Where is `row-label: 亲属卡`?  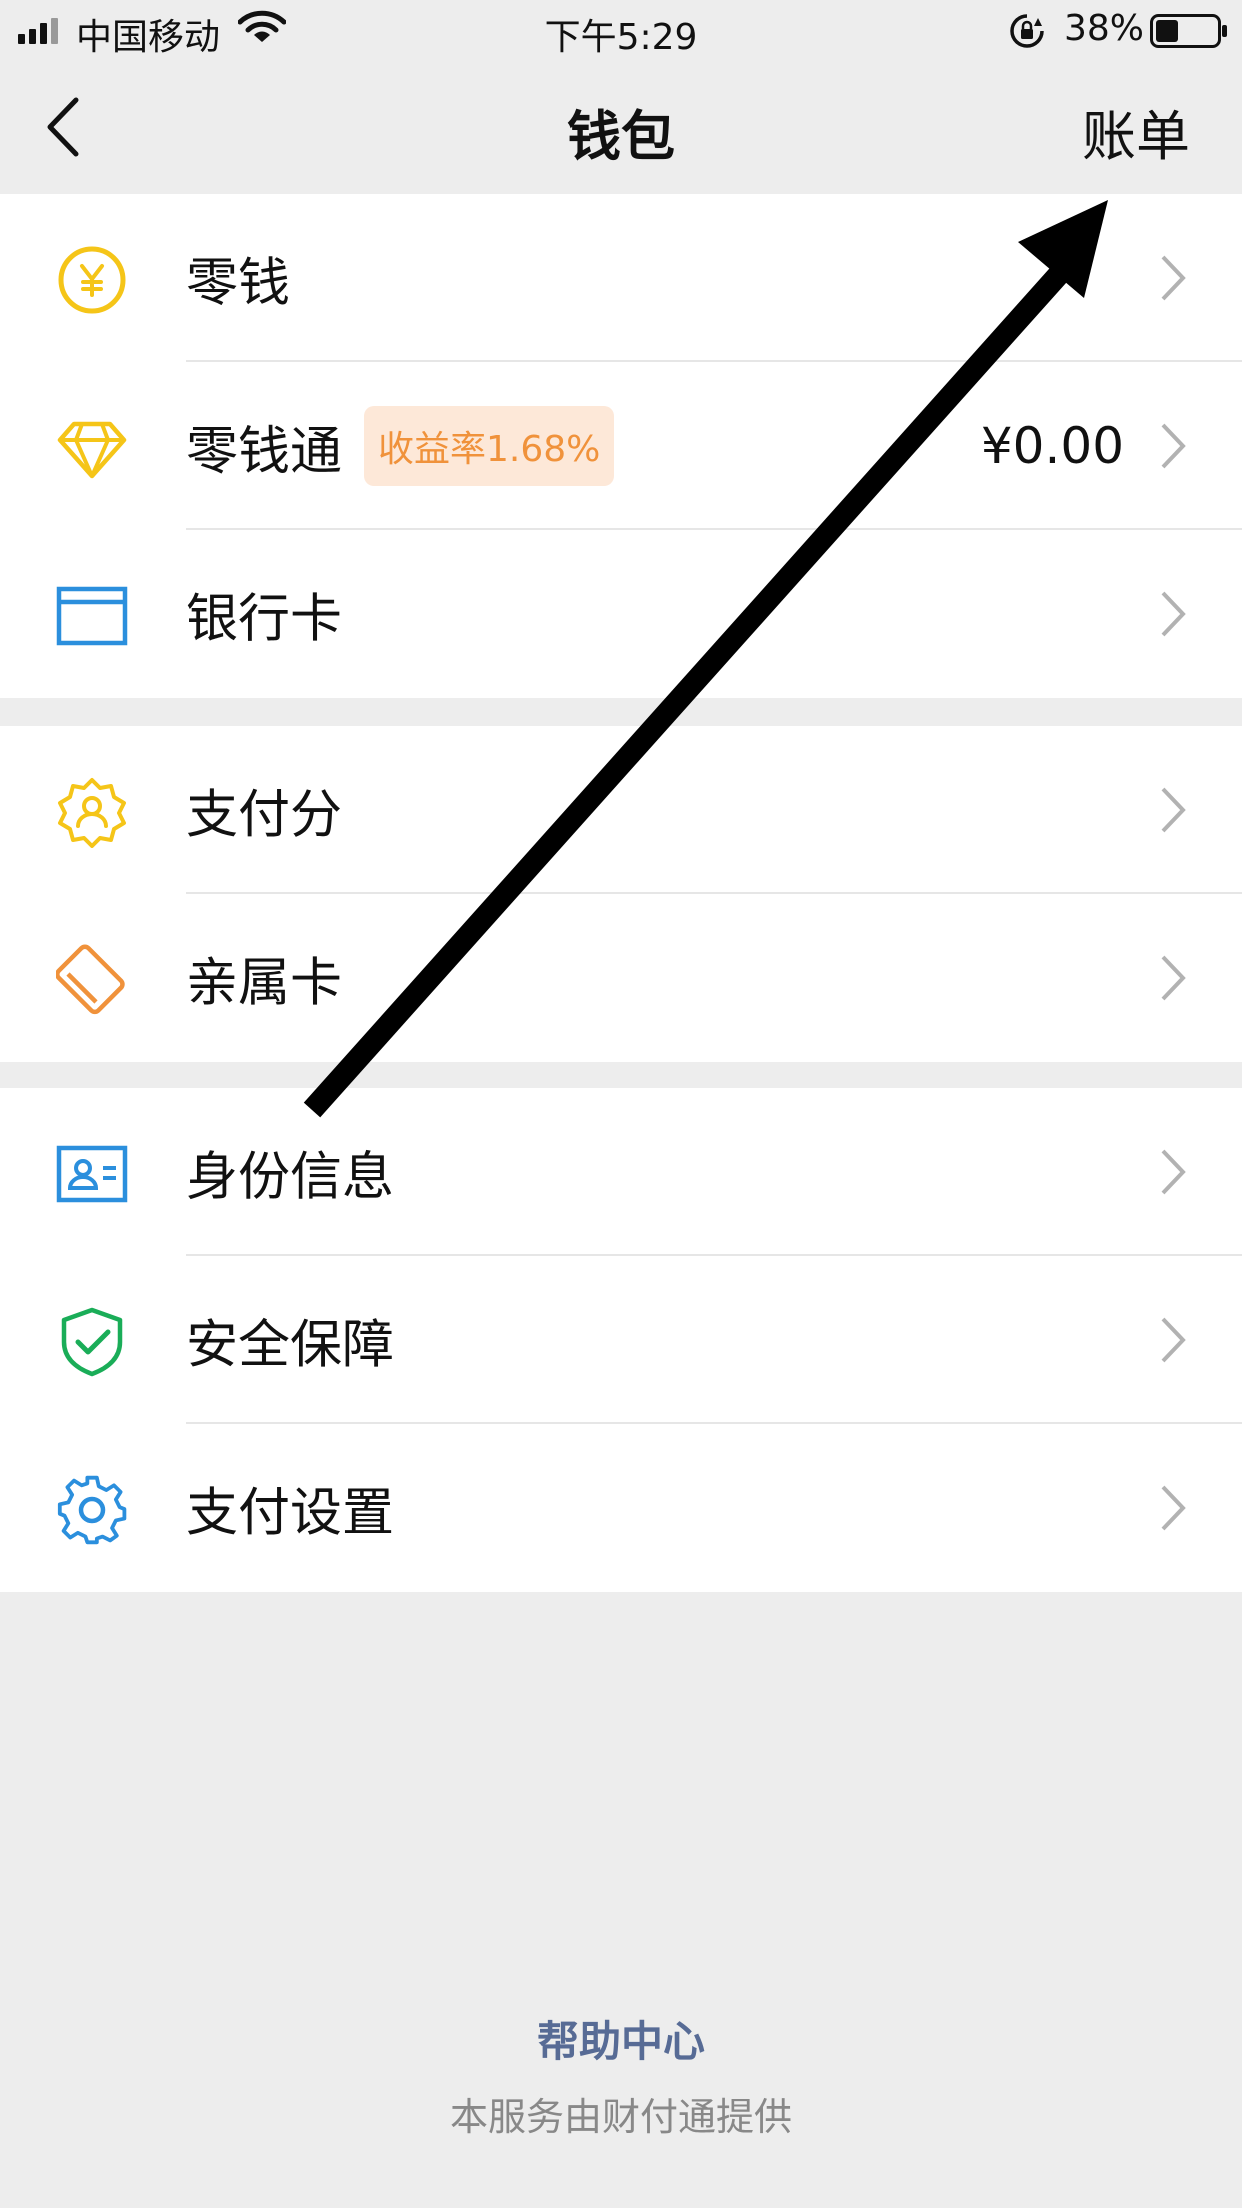 row-label: 亲属卡 is located at coordinates (264, 983).